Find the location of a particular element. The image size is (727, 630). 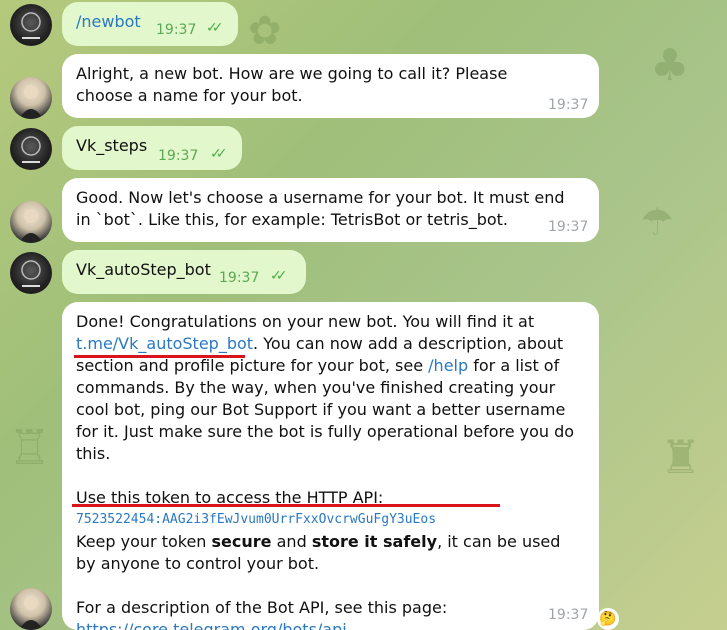

doodle-icon: ♣ is located at coordinates (670, 65).